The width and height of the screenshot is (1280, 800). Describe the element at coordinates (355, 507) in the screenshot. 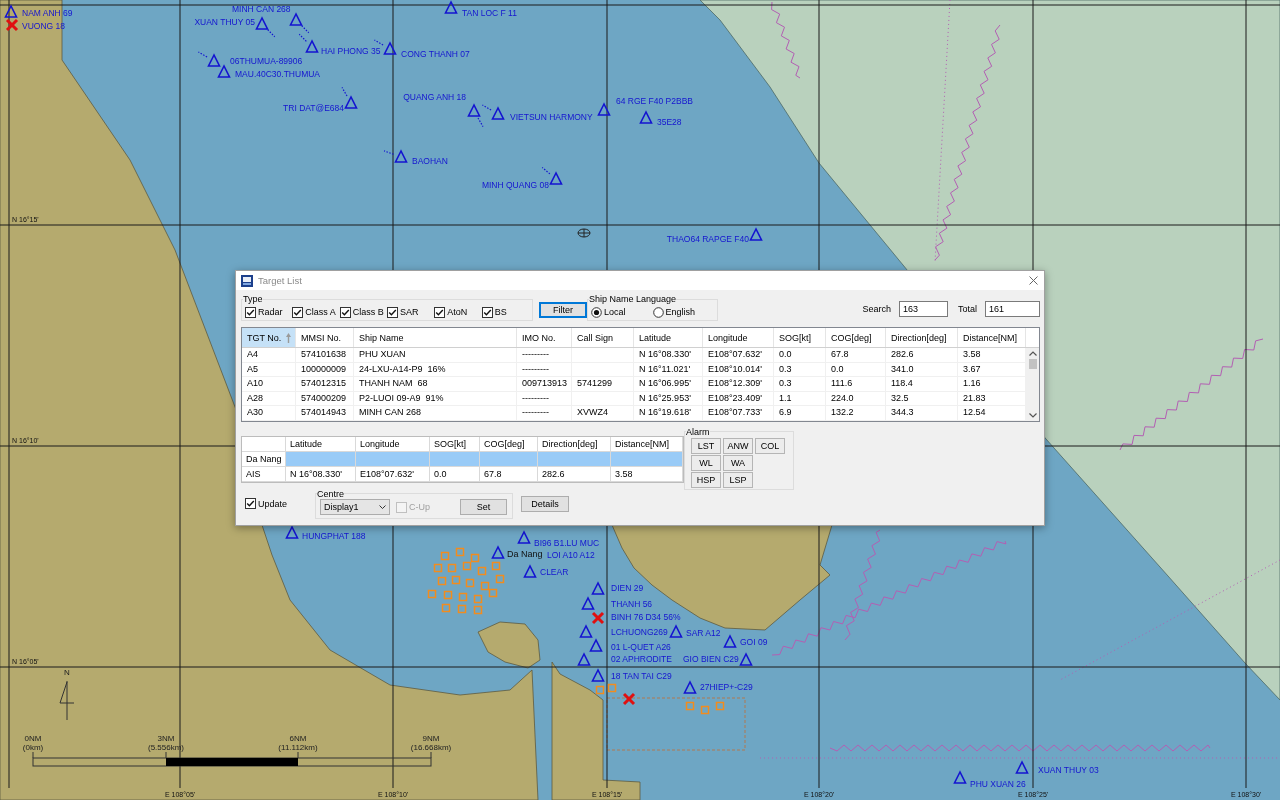

I see `display-dropdown: Display1` at that location.